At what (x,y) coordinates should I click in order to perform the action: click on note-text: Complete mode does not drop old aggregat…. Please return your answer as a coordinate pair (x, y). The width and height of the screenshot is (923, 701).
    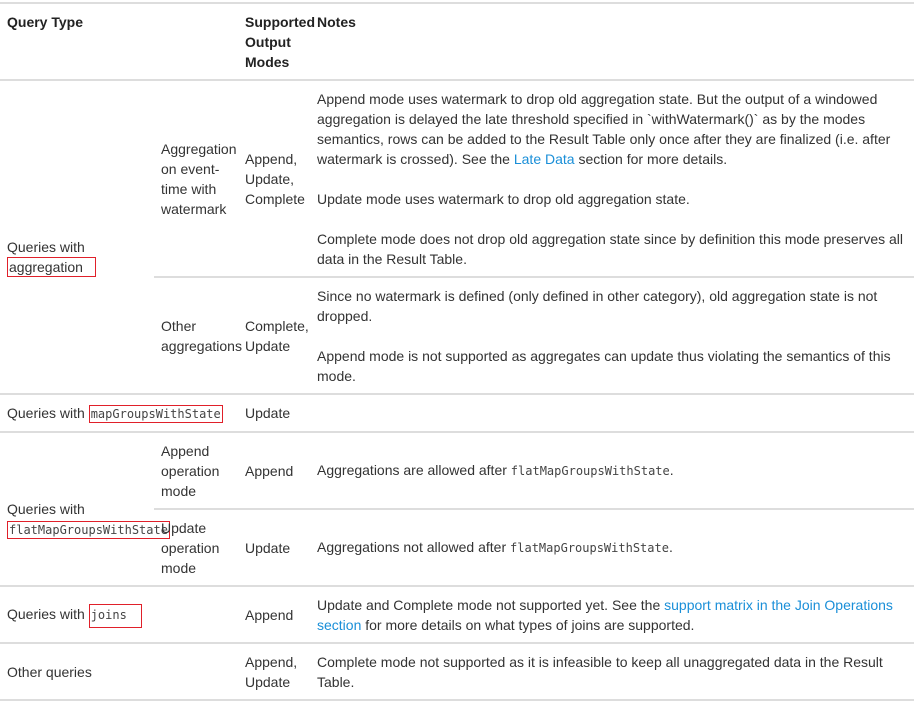
    Looking at the image, I should click on (610, 248).